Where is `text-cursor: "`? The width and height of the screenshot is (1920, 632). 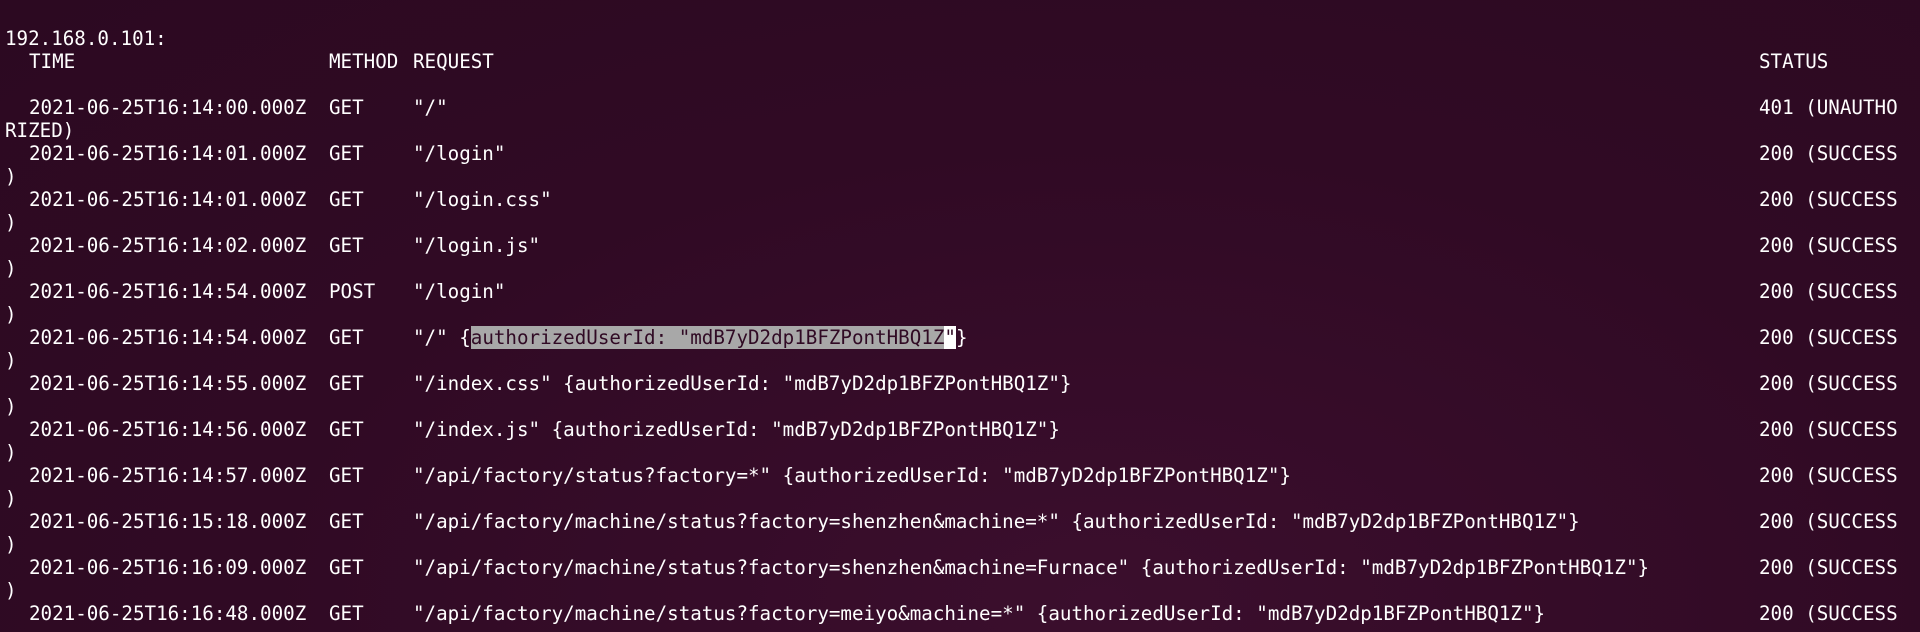 text-cursor: " is located at coordinates (950, 337).